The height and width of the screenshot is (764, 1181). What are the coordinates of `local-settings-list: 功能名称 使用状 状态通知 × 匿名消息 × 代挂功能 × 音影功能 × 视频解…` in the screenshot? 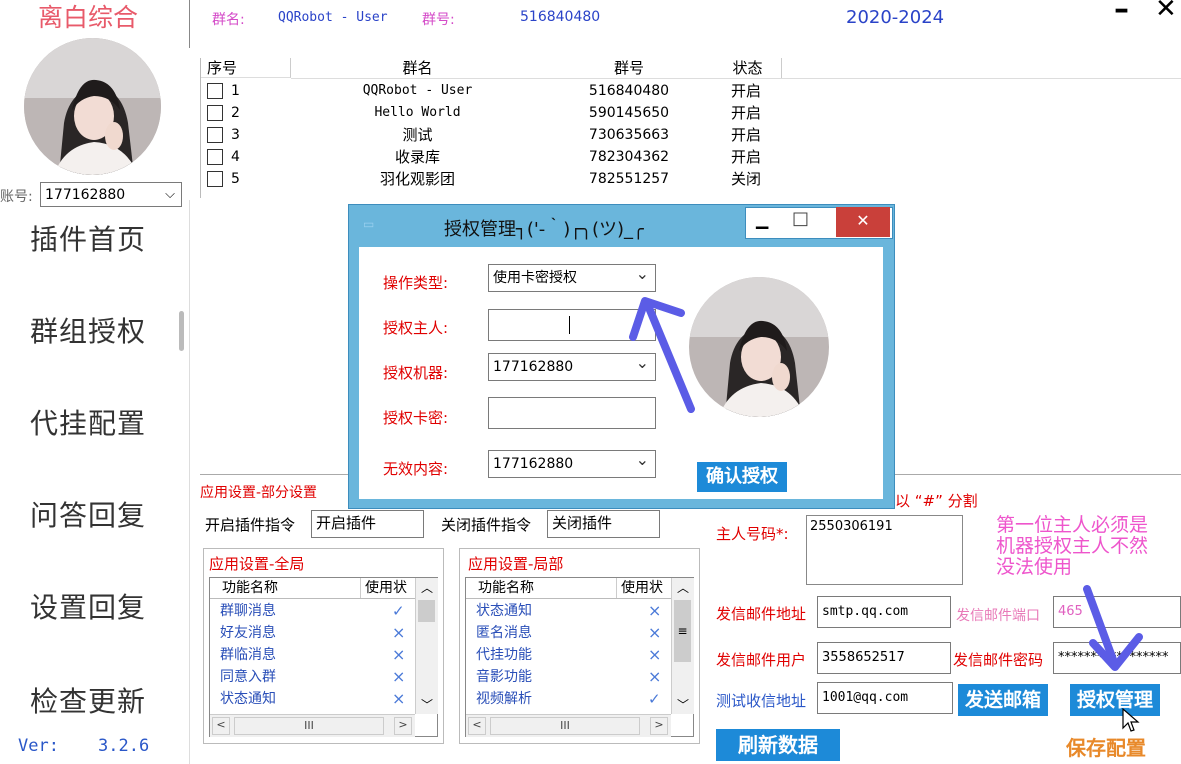 It's located at (579, 657).